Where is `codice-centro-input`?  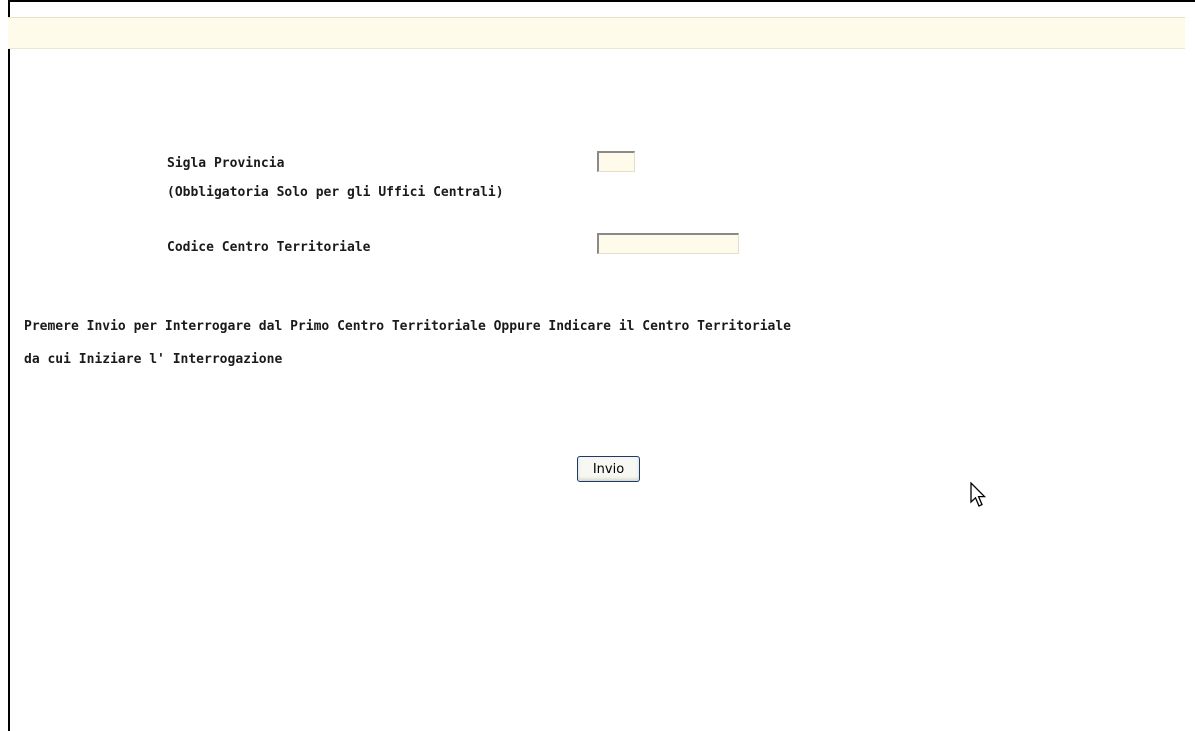
codice-centro-input is located at coordinates (668, 243).